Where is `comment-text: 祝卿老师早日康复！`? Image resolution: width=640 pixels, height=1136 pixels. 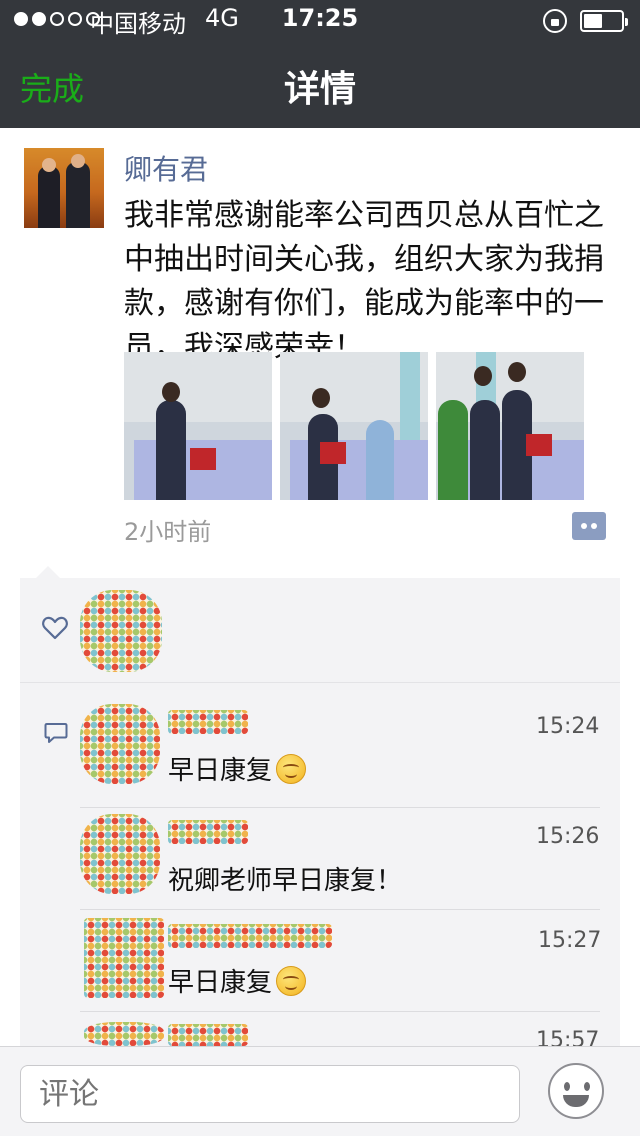
comment-text: 祝卿老师早日康复！ is located at coordinates (285, 881).